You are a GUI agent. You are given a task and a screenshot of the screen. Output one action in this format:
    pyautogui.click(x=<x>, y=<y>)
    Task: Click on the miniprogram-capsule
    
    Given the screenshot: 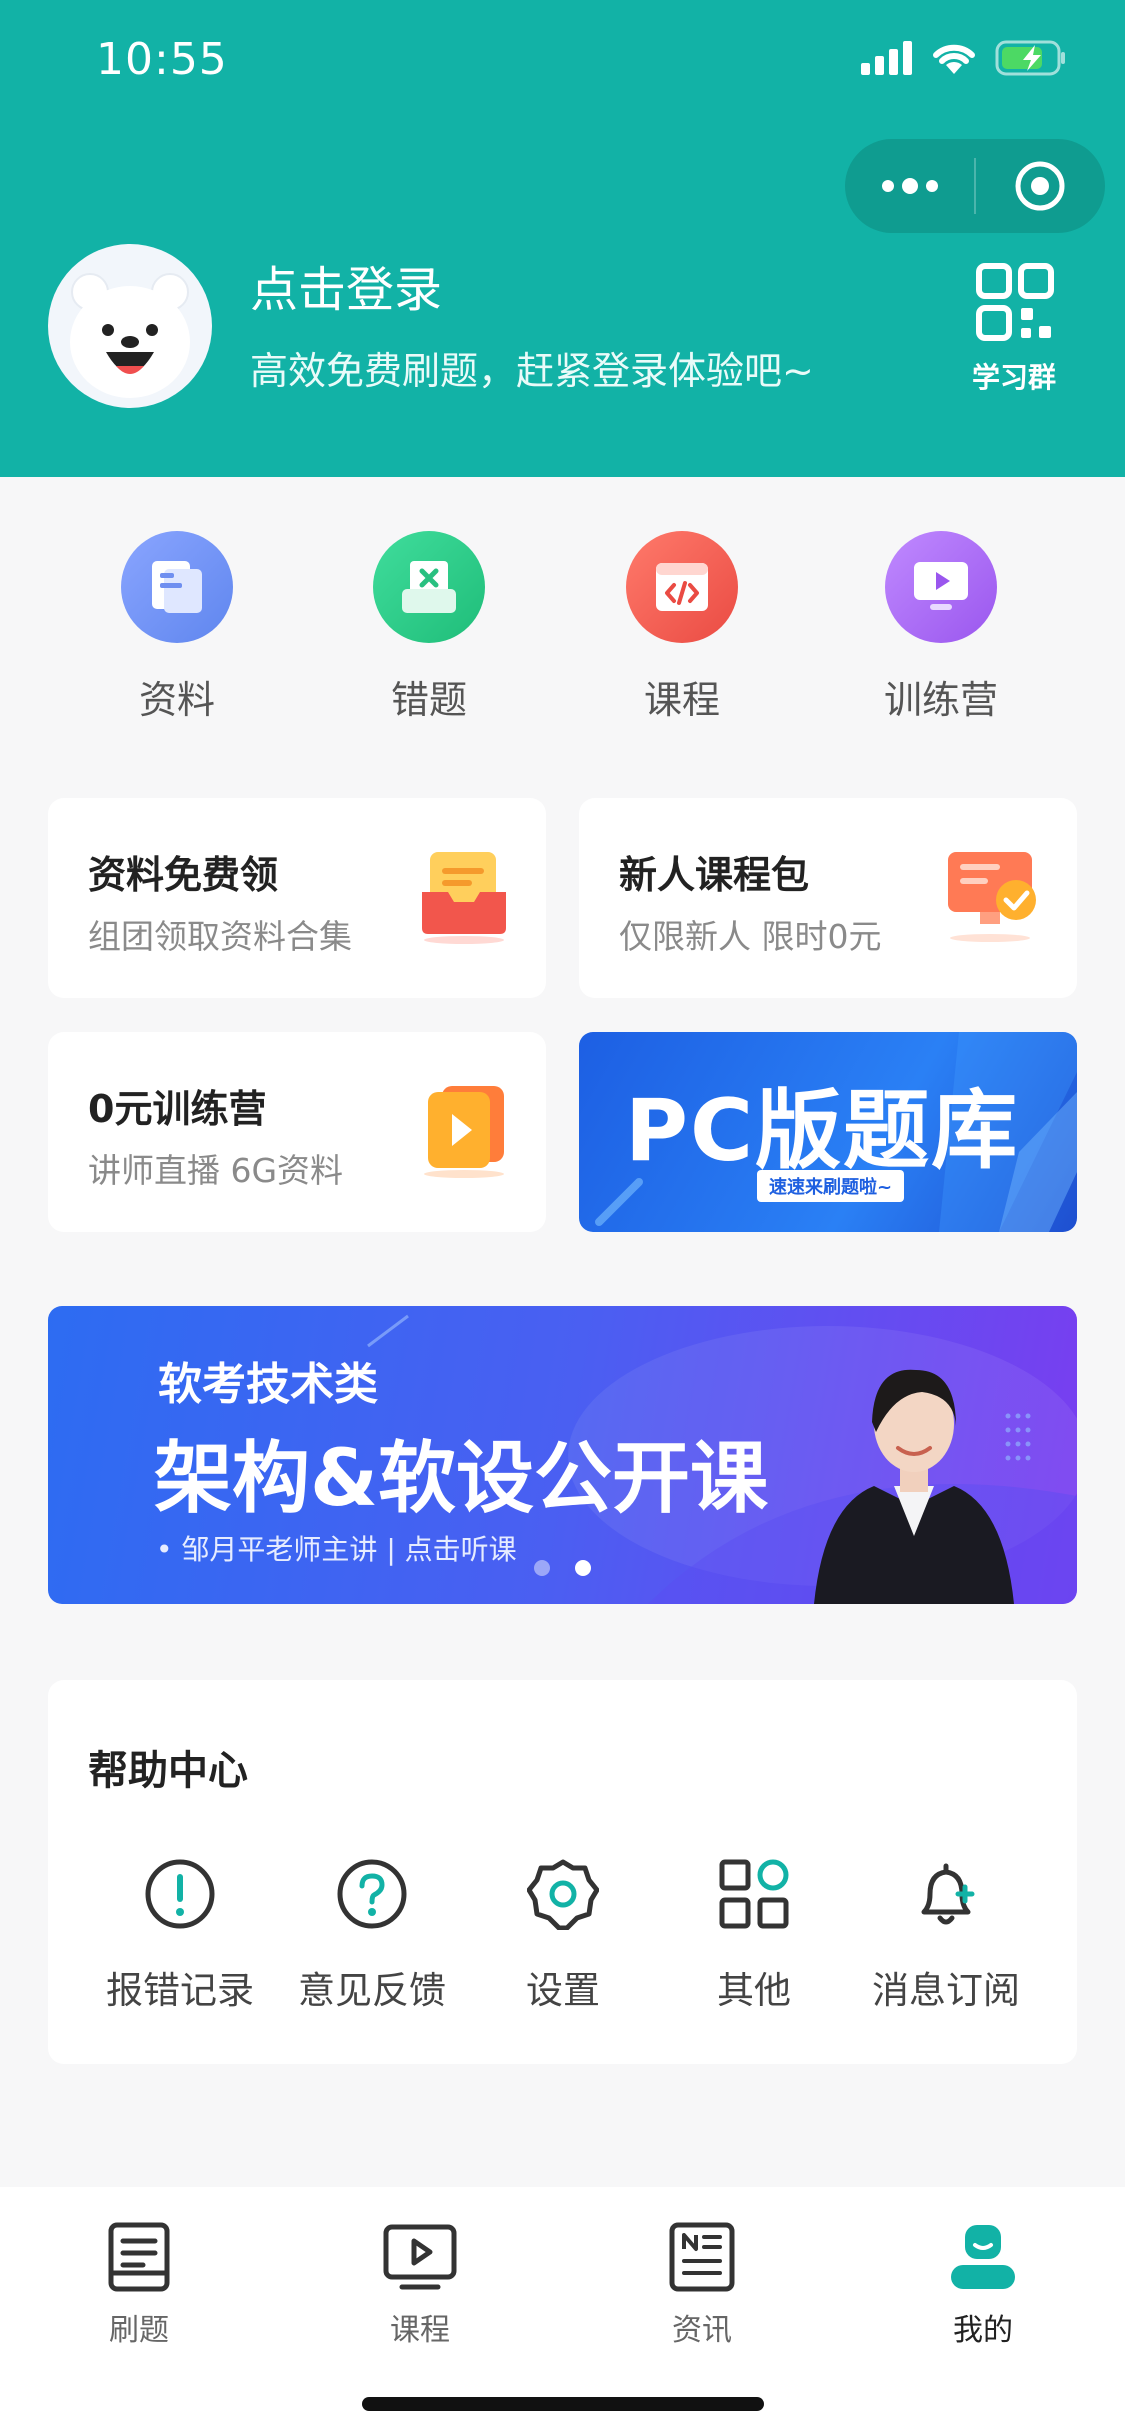 What is the action you would take?
    pyautogui.click(x=975, y=186)
    